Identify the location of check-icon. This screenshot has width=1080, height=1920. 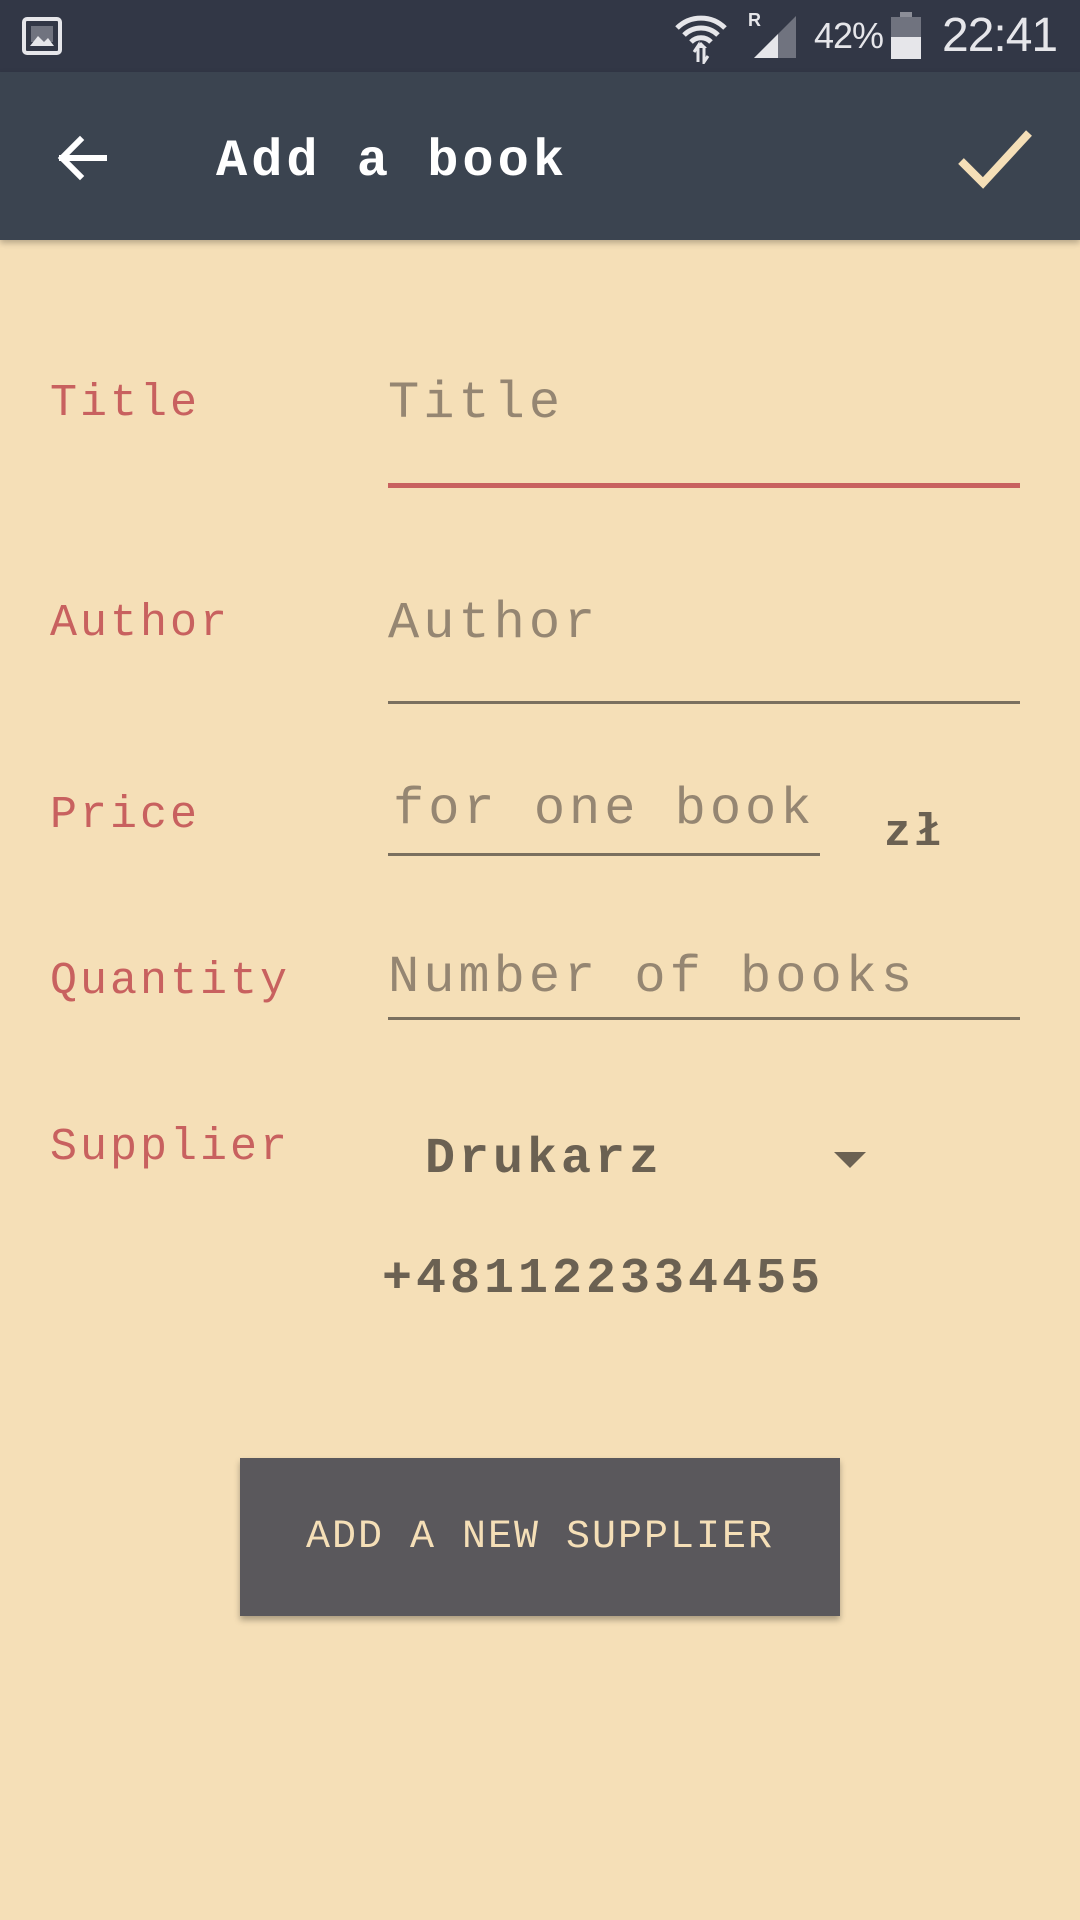
(995, 159).